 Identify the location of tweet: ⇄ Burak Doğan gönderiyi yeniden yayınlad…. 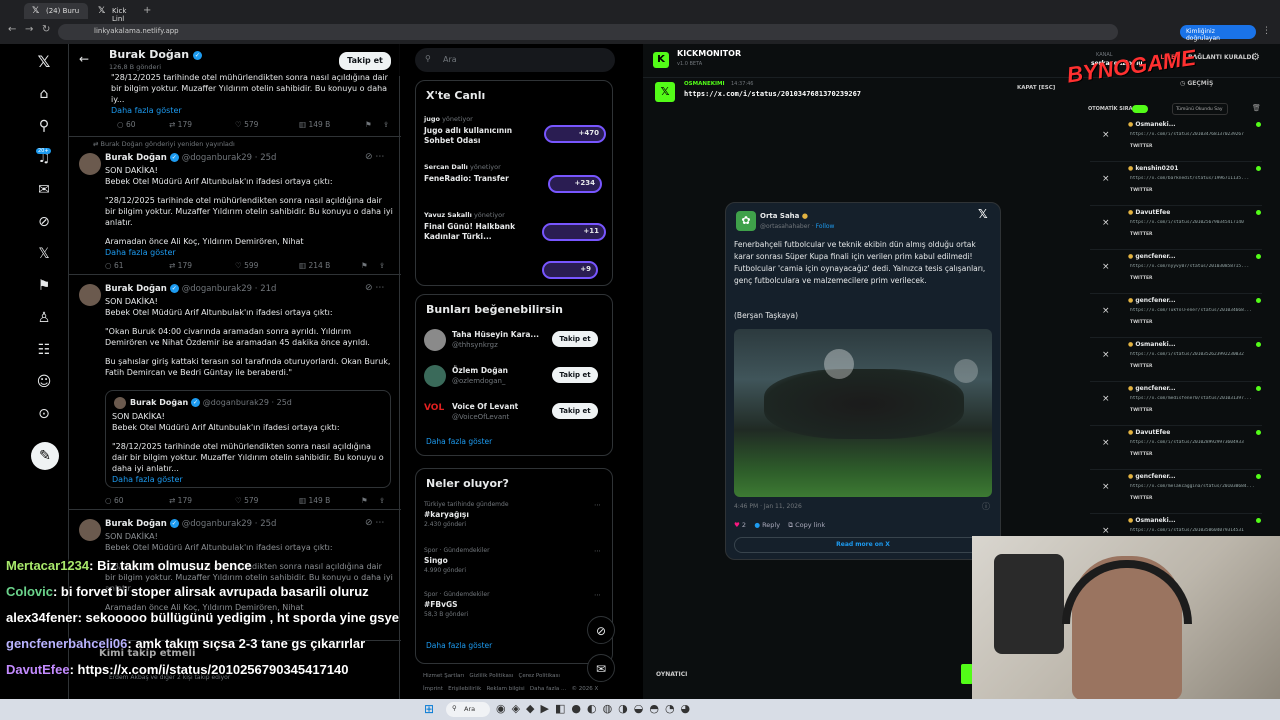
(235, 206).